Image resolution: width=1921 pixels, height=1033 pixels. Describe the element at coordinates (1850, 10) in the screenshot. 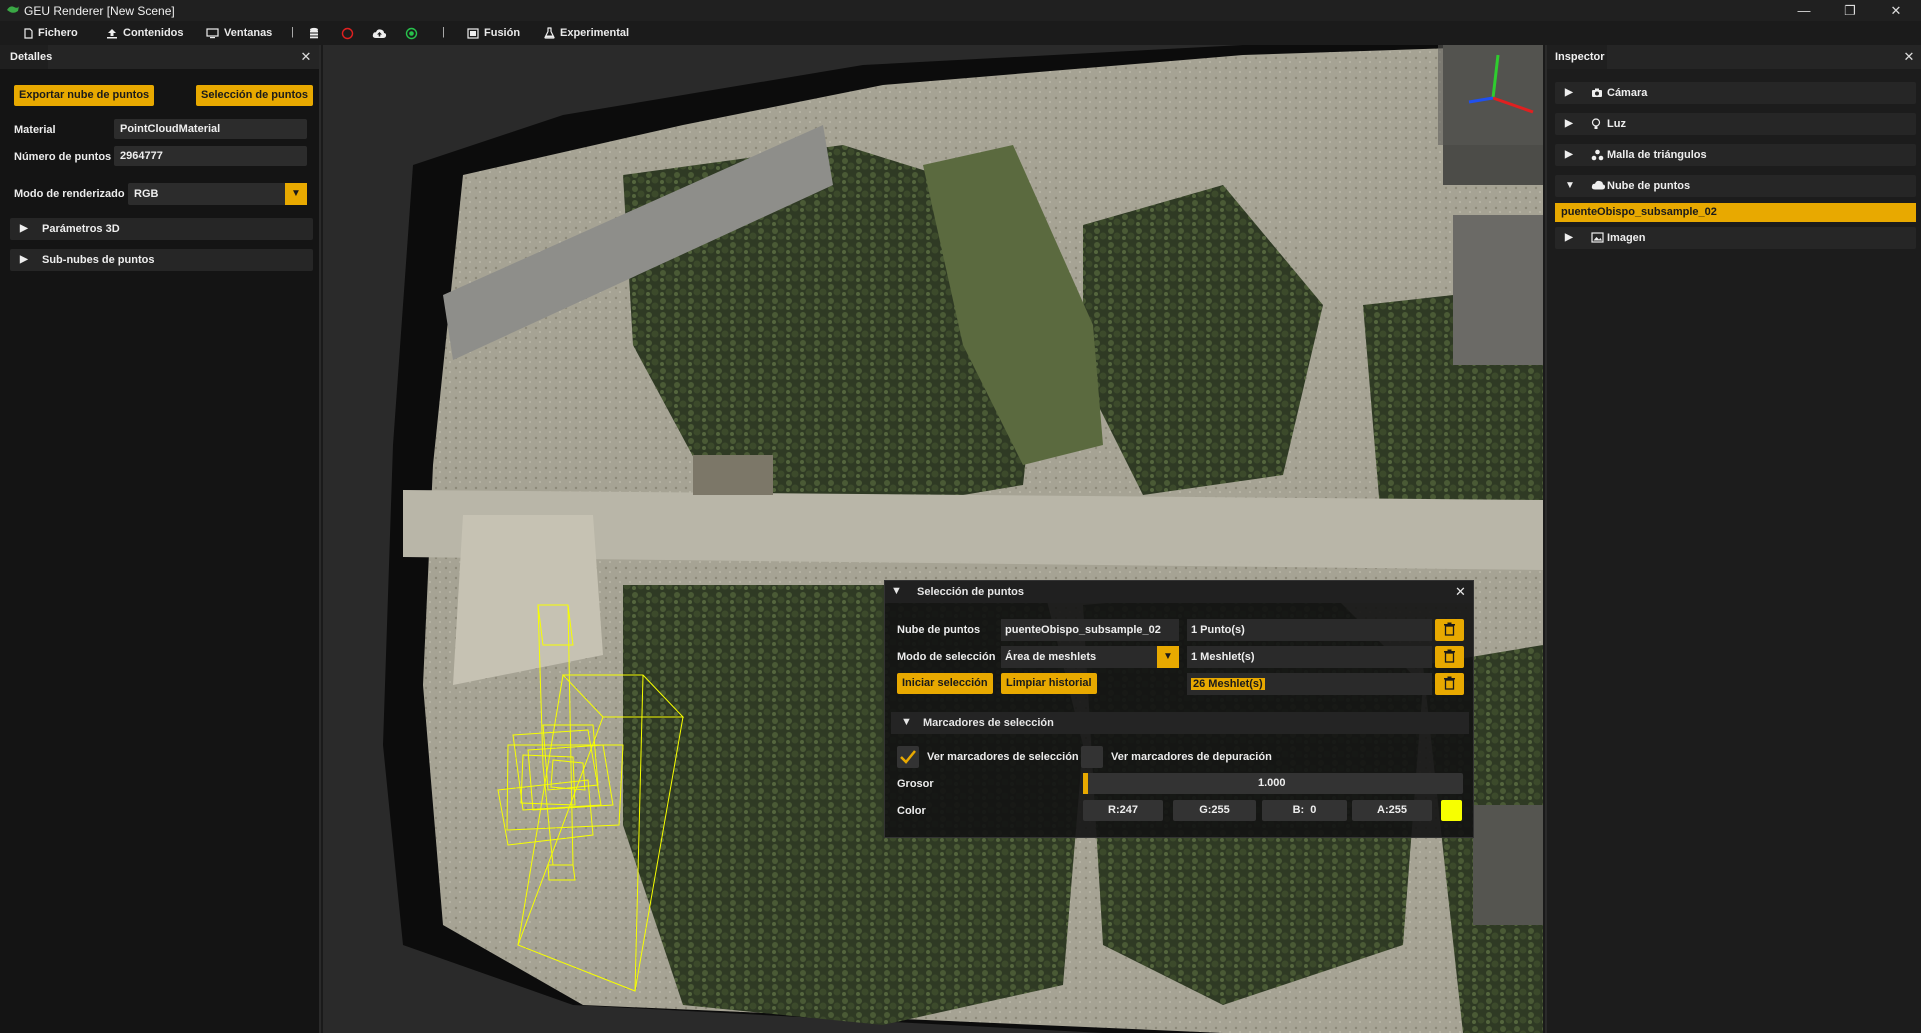

I see `maximize-button: ❐` at that location.